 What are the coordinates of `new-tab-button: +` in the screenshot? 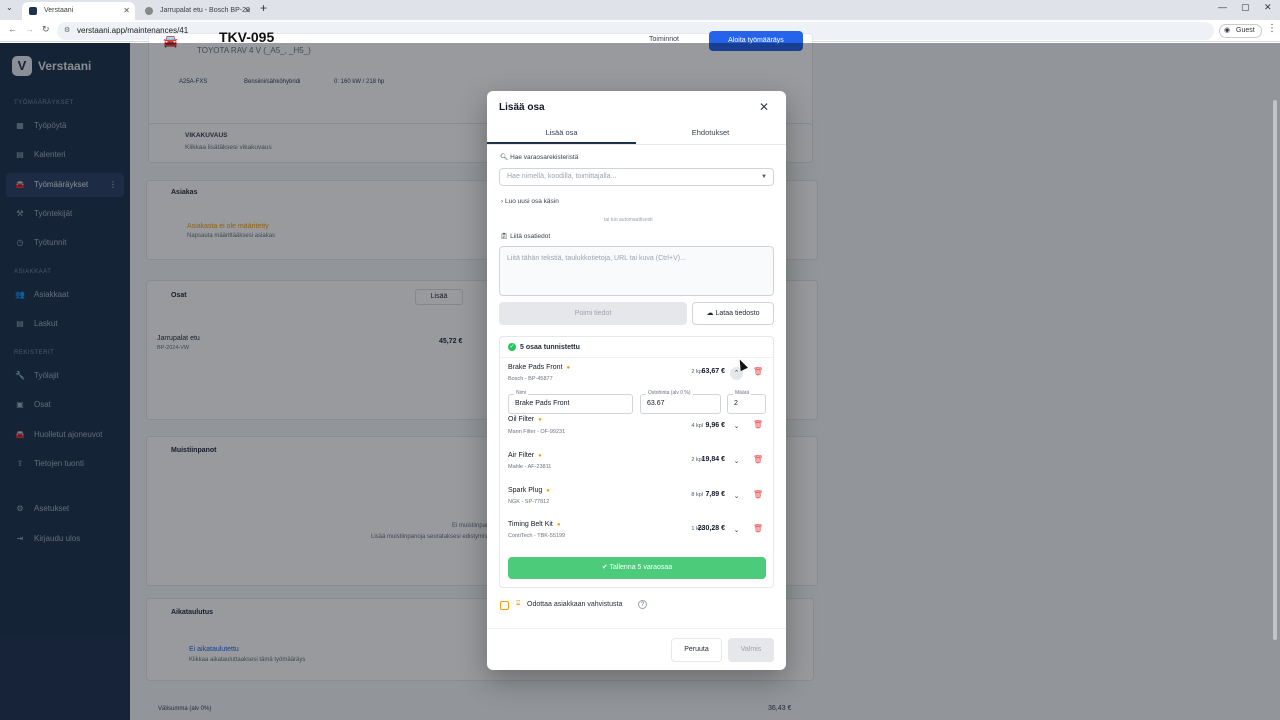 It's located at (263, 8).